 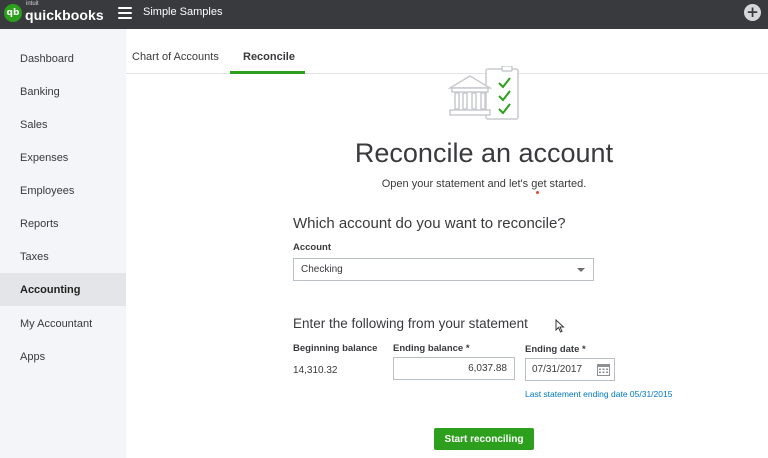 I want to click on account-question: Which account do you want to reconcile?, so click(x=429, y=223).